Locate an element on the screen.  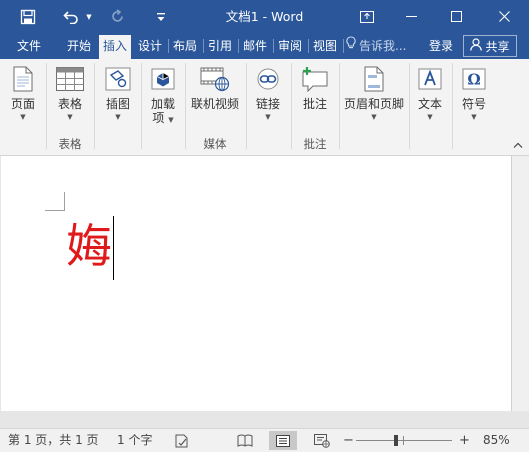
symbols-button: Ω 符号 ▼ is located at coordinates (474, 98).